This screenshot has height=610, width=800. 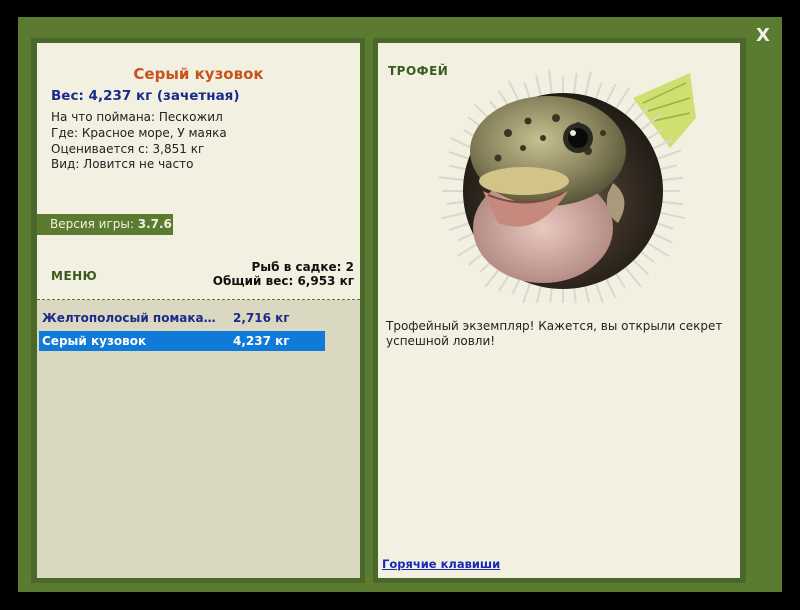 What do you see at coordinates (154, 224) in the screenshot?
I see `version-value: 3.7.6` at bounding box center [154, 224].